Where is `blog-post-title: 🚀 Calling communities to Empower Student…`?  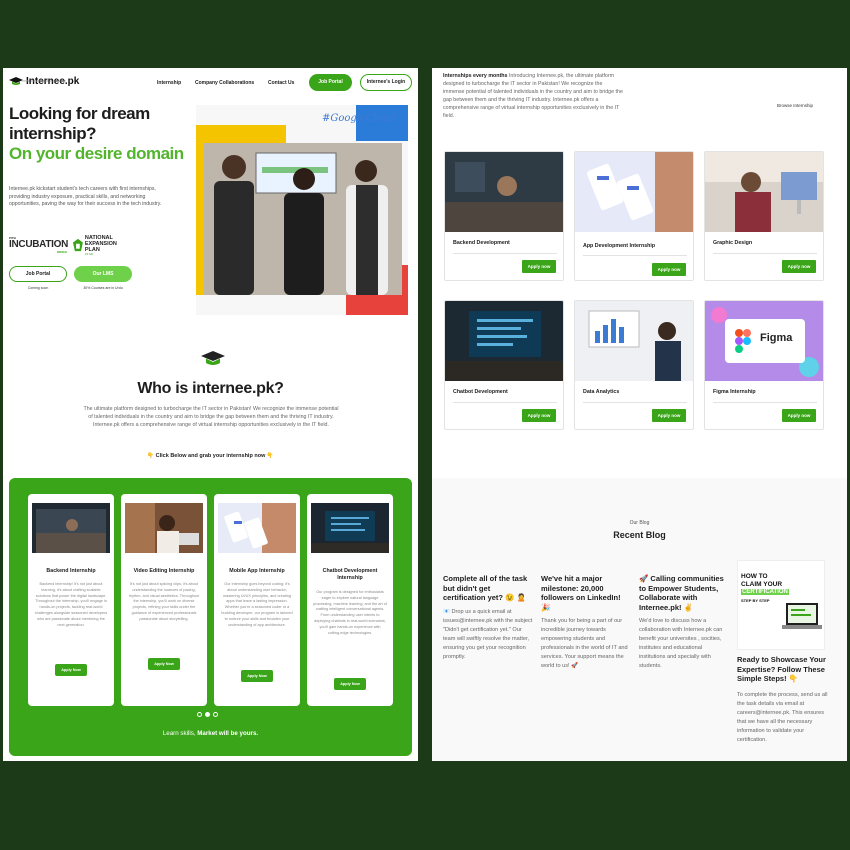 blog-post-title: 🚀 Calling communities to Empower Student… is located at coordinates (684, 593).